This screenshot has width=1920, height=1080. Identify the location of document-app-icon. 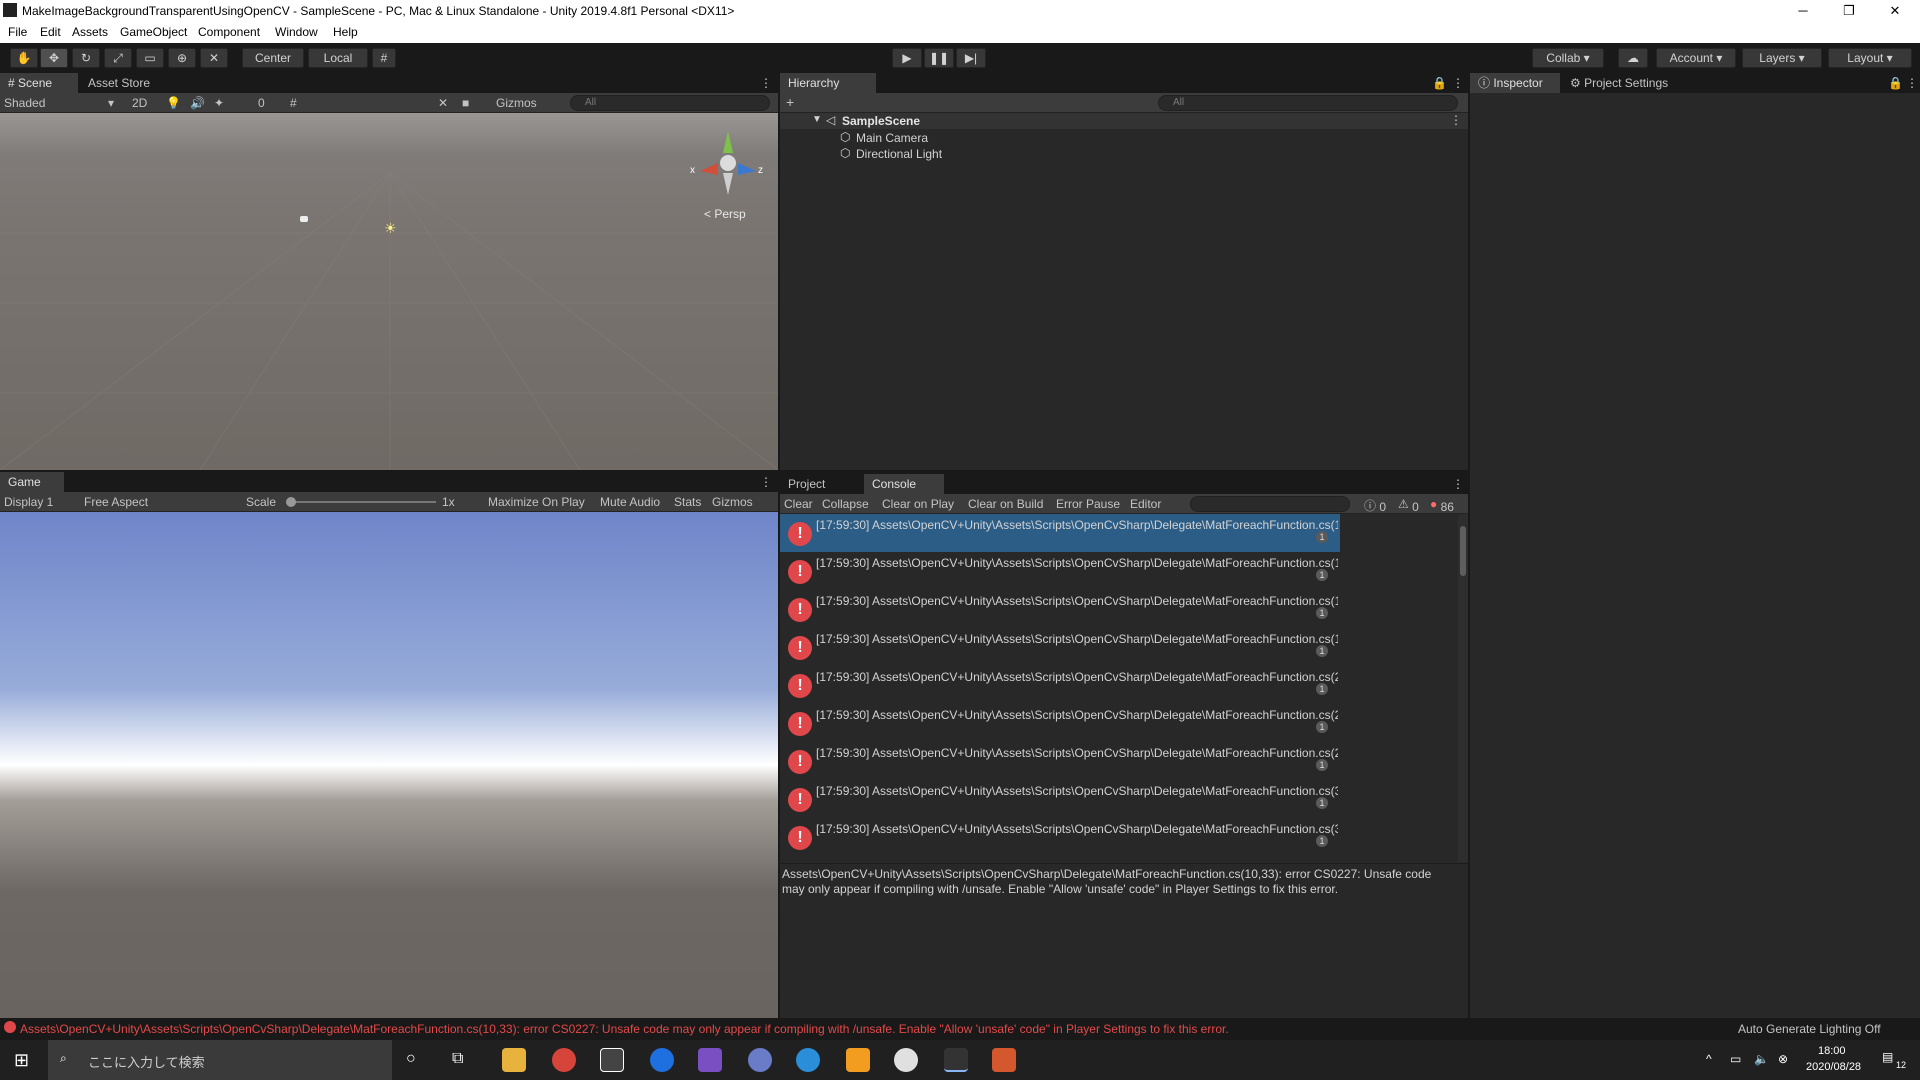
(1004, 1060).